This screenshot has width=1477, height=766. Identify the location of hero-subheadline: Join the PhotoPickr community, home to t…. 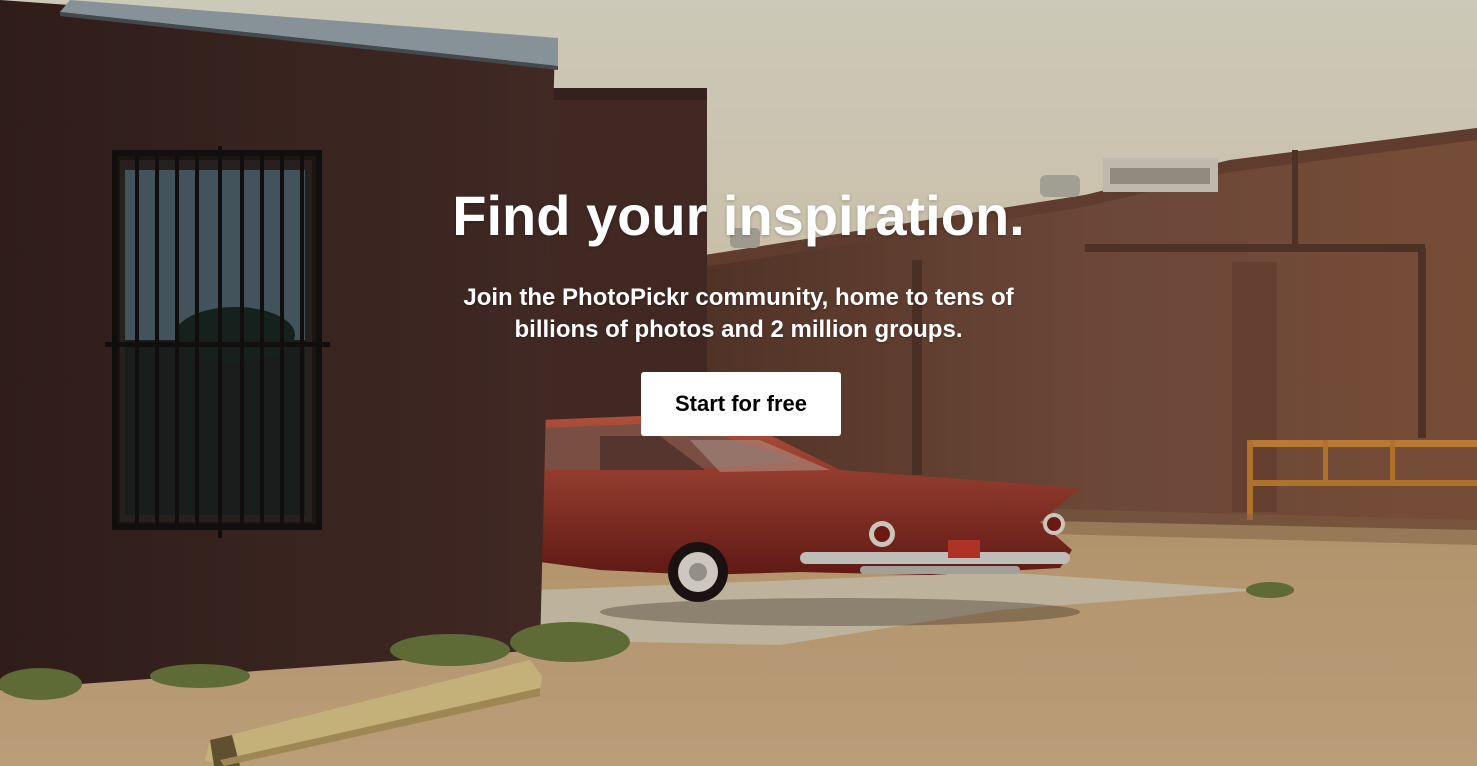
(738, 313).